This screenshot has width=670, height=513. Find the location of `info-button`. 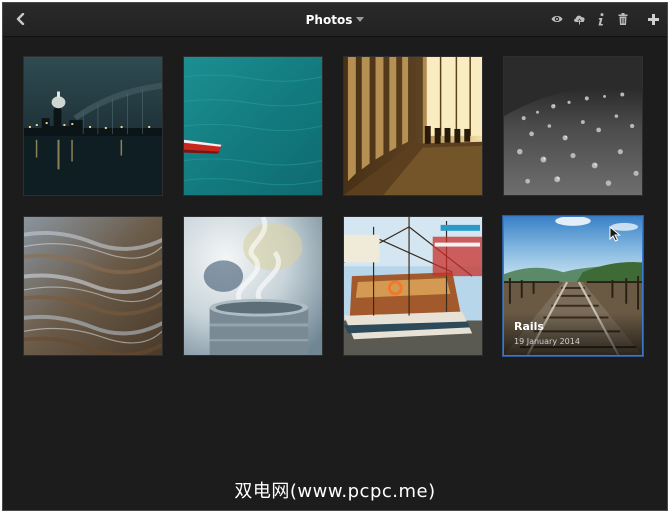

info-button is located at coordinates (601, 19).